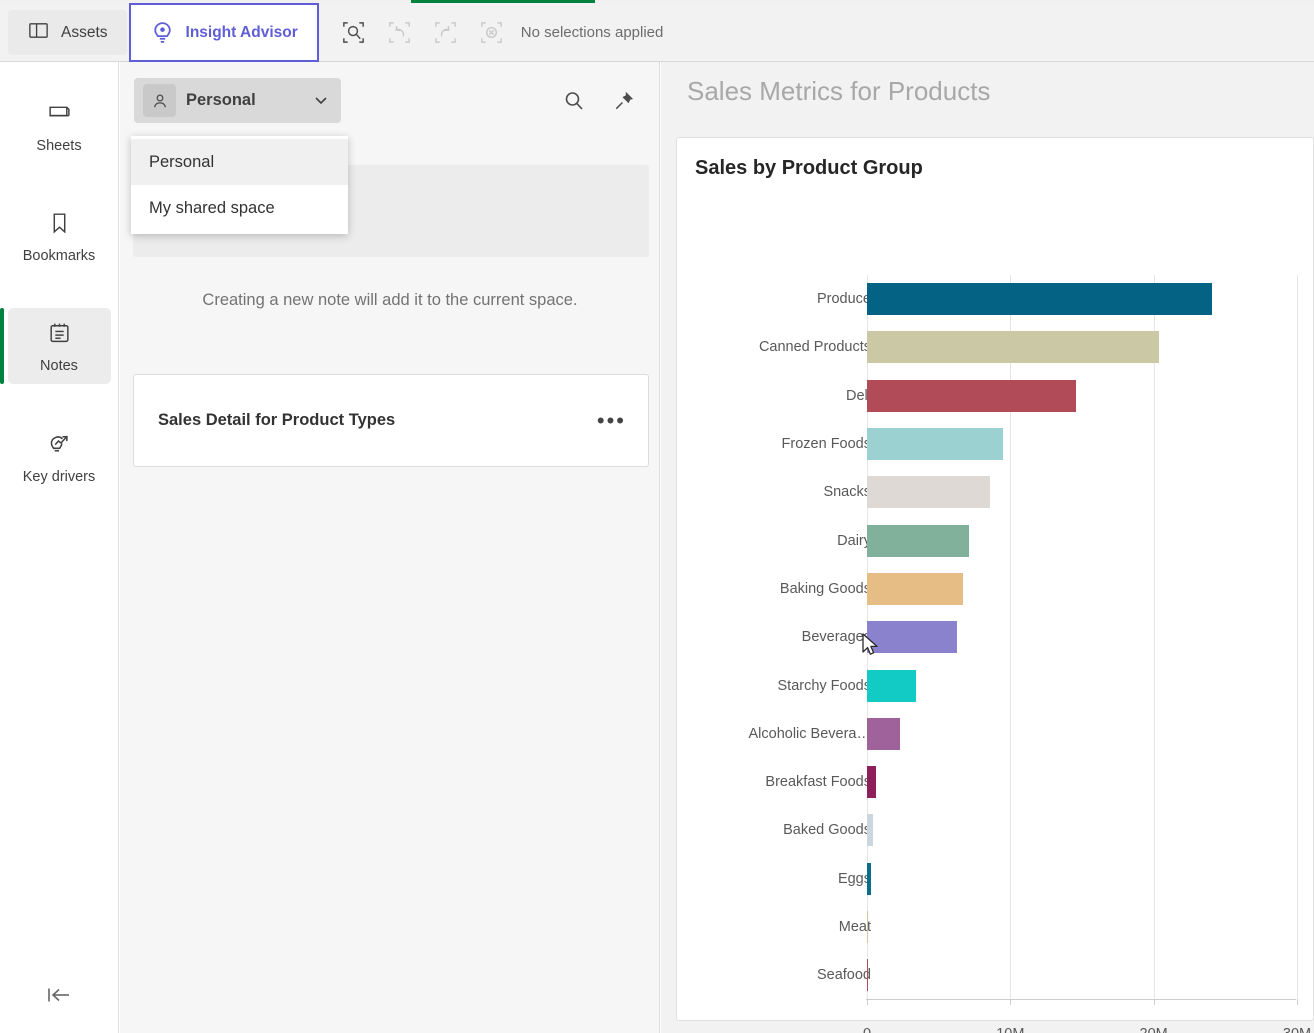  I want to click on space-menu-item-shared: My shared space, so click(239, 208).